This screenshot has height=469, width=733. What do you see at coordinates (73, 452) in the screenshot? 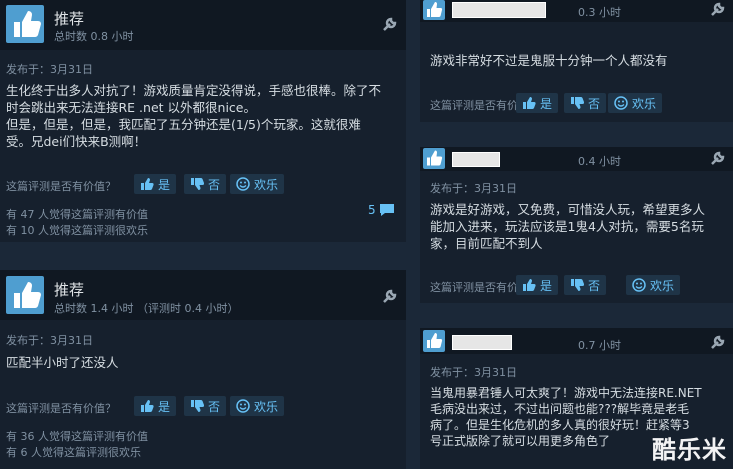
I see `funny-count: 有 6 人觉得这篇评测很欢乐` at bounding box center [73, 452].